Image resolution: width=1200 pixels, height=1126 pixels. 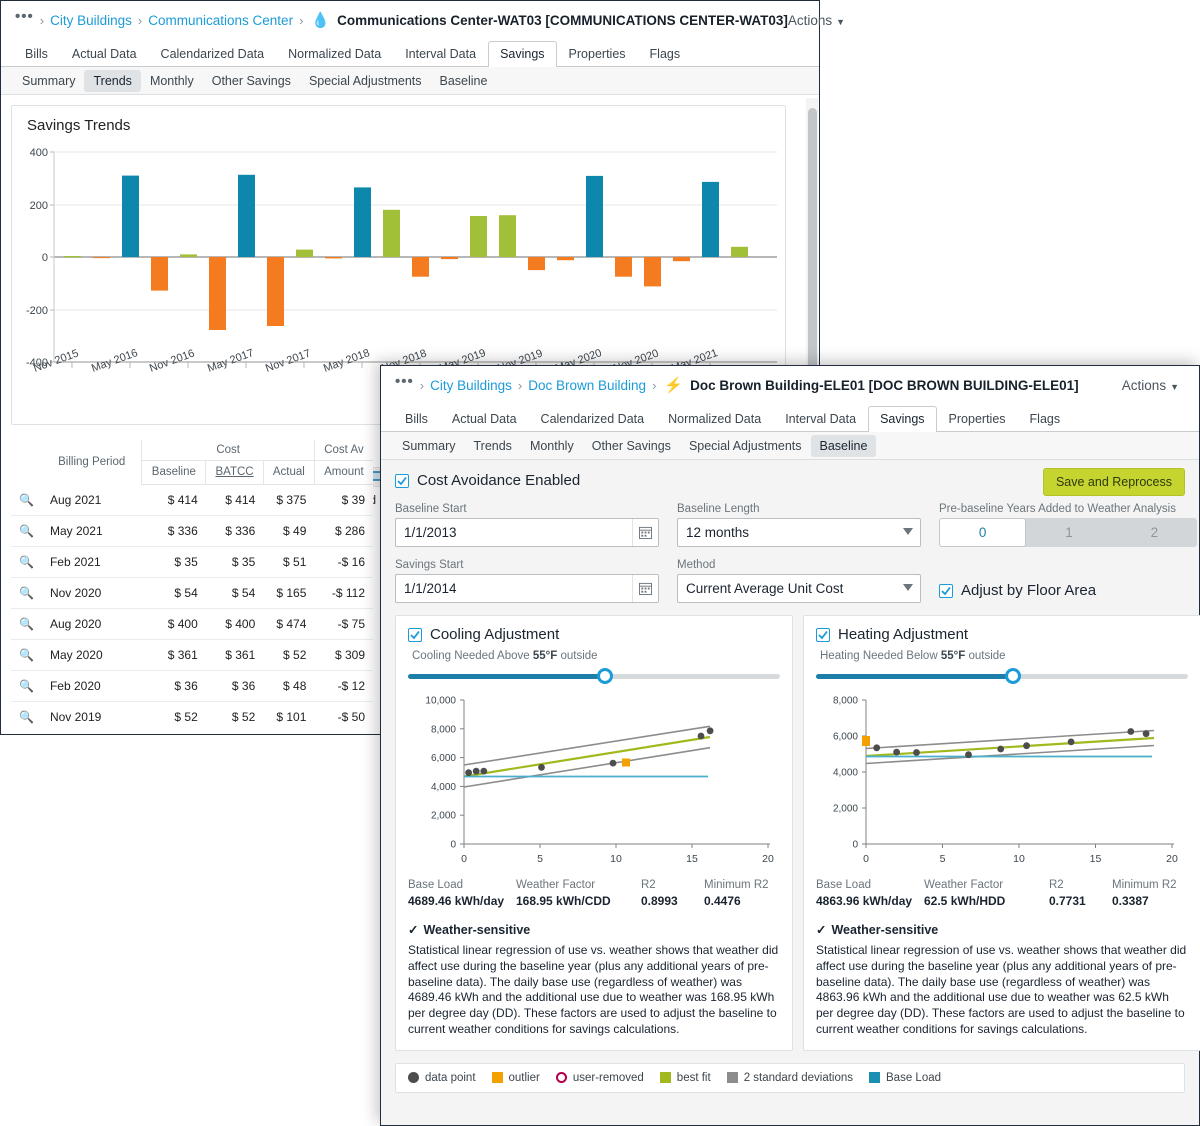 What do you see at coordinates (192, 562) in the screenshot?
I see `table-row: 🔍 Feb 2021 $ 35 $ 35 $ 51 -$ 16` at bounding box center [192, 562].